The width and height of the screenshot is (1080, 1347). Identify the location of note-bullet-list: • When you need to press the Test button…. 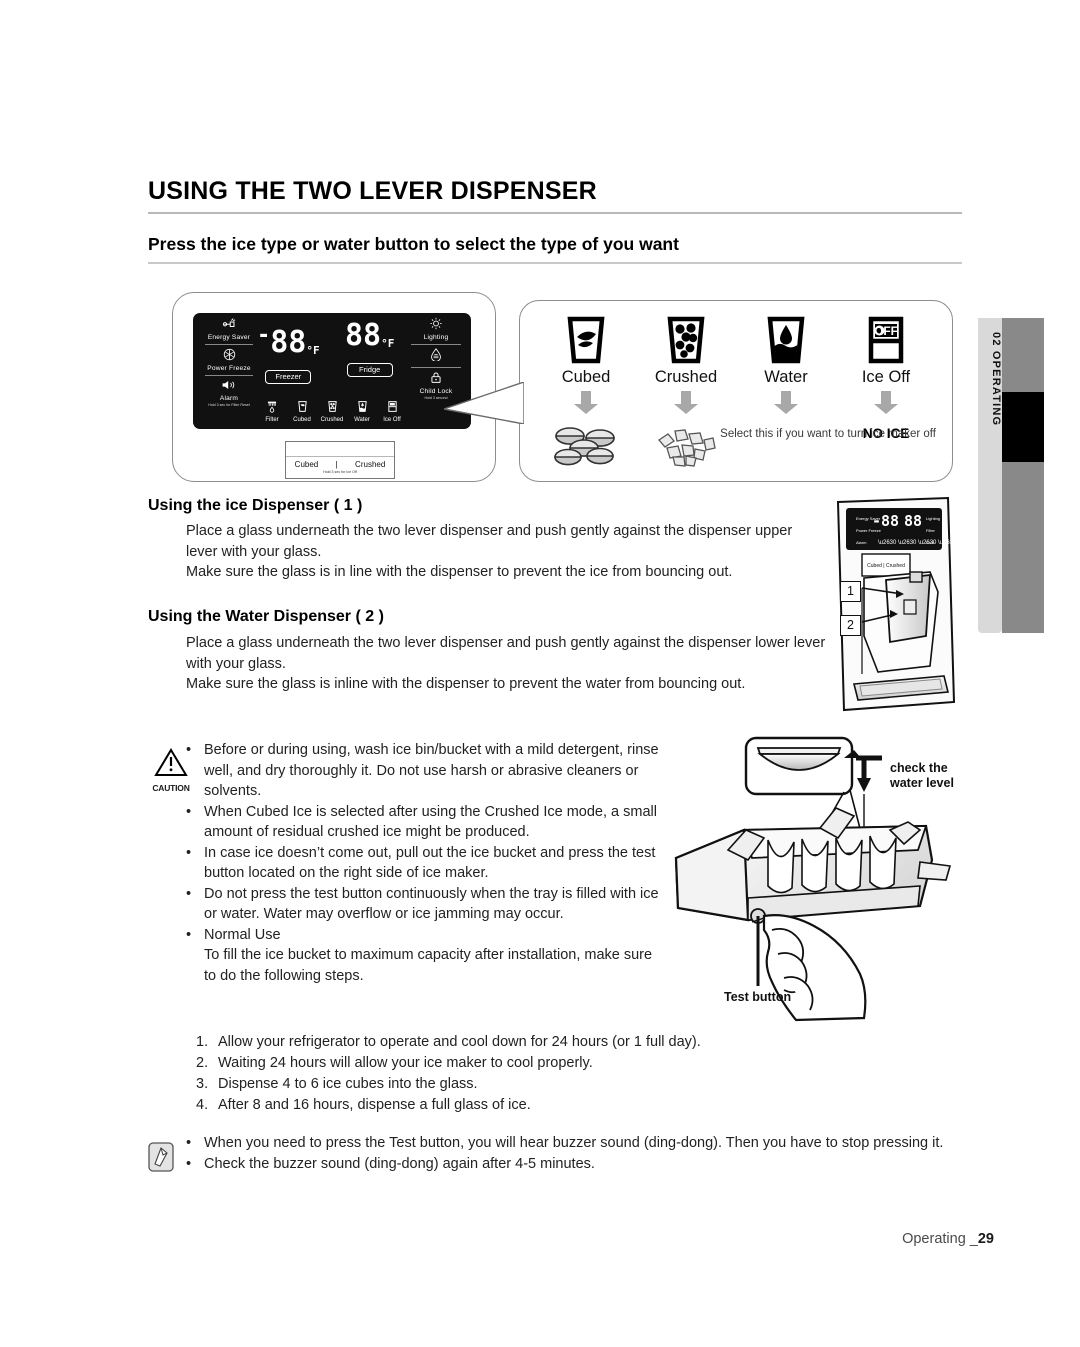
(577, 1154).